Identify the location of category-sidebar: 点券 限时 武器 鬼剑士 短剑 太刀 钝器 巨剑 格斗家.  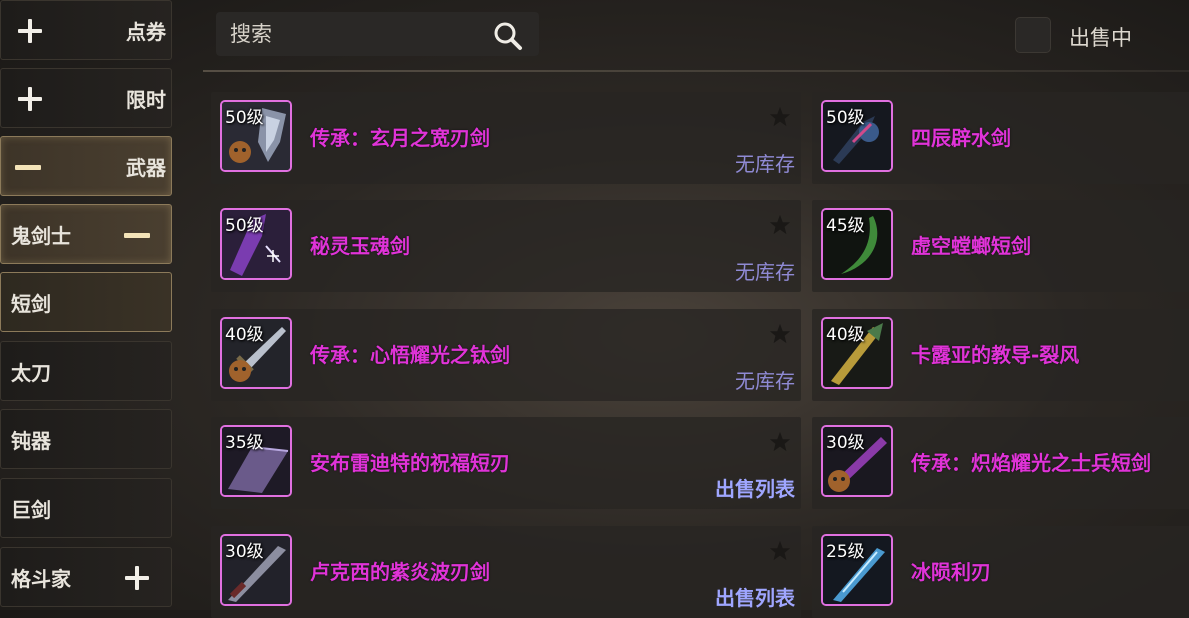
(87, 305).